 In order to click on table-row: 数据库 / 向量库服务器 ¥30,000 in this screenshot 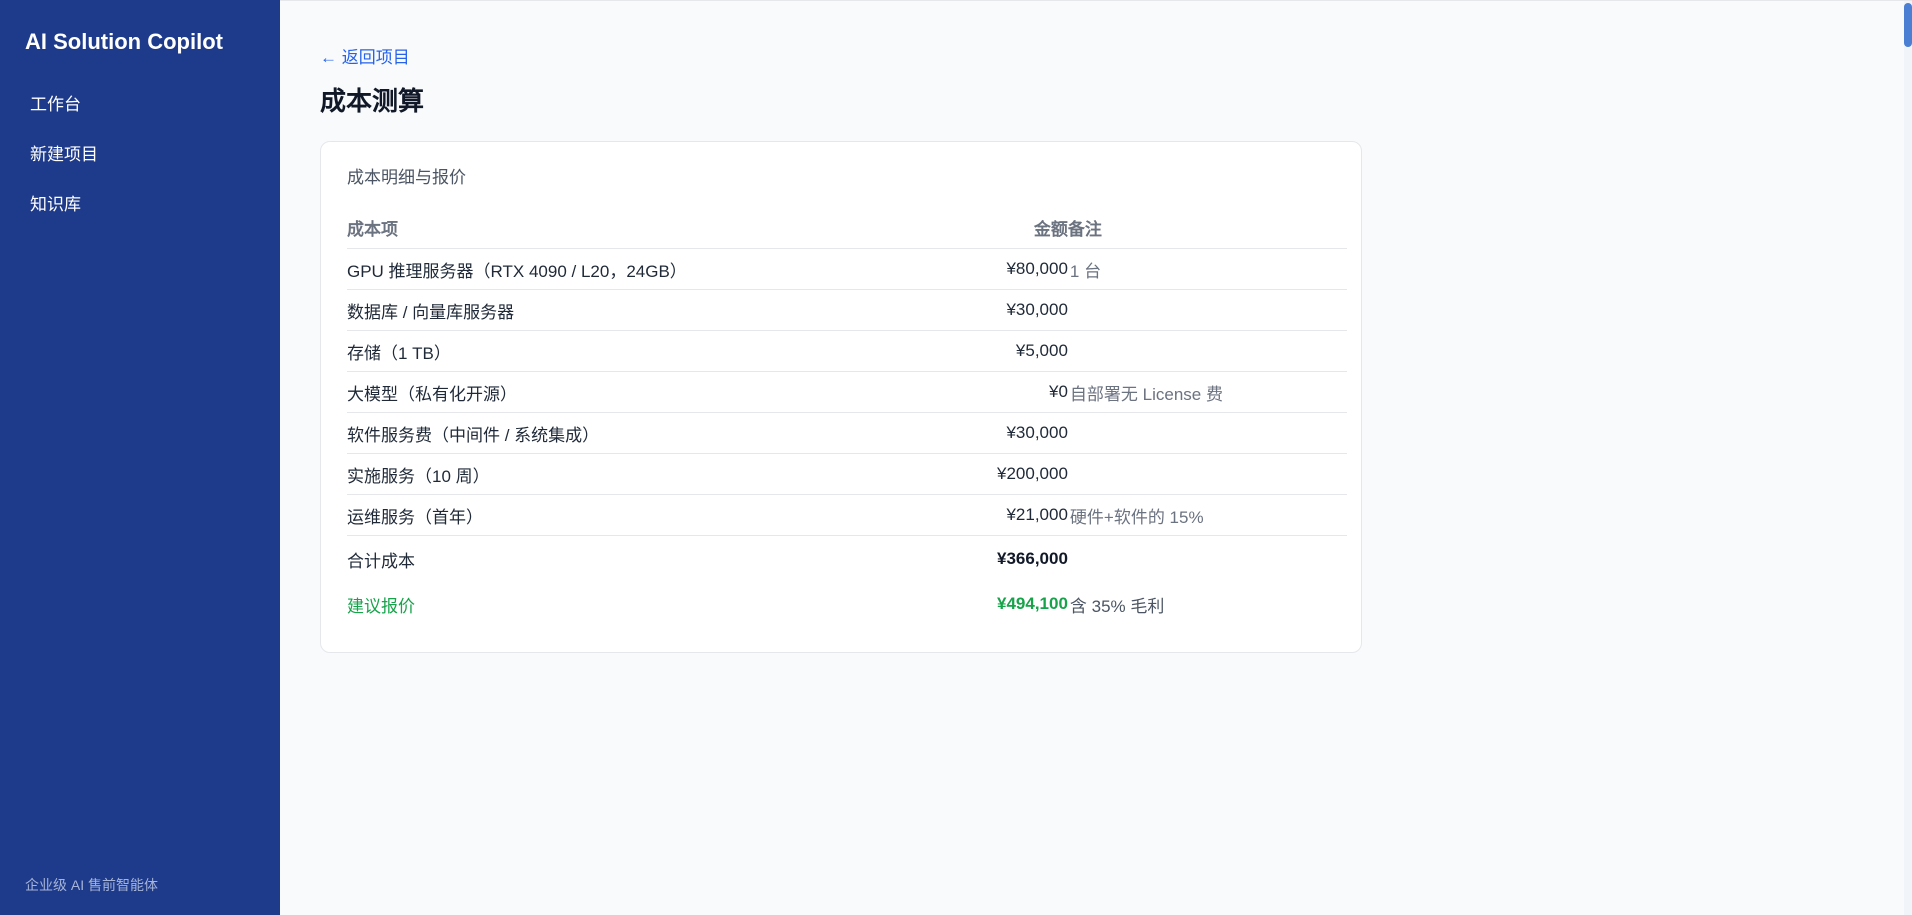, I will do `click(847, 310)`.